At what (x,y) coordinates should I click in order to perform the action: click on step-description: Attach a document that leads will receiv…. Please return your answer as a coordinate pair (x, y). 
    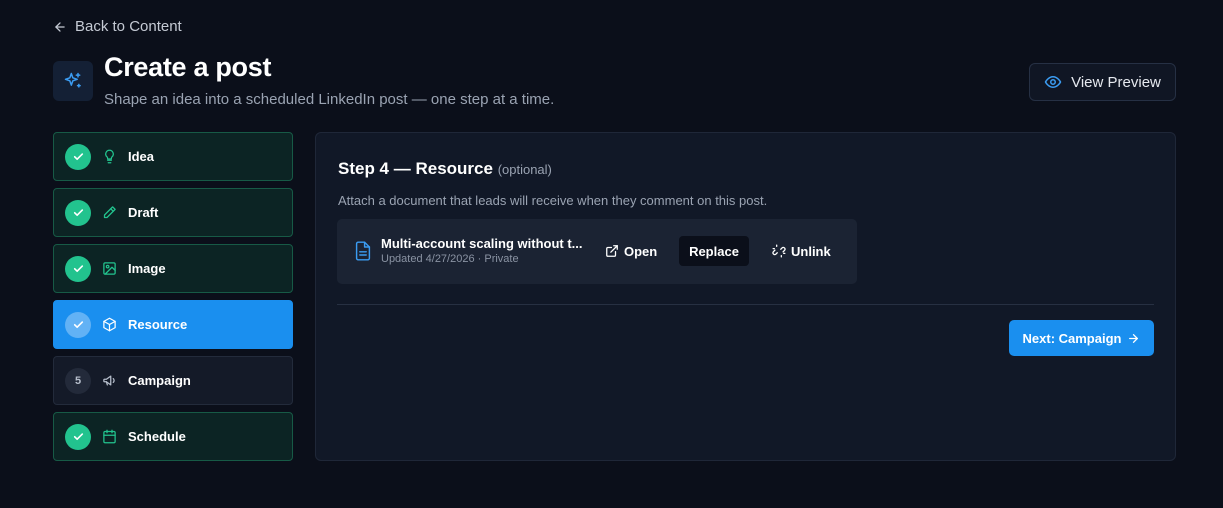
    Looking at the image, I should click on (553, 200).